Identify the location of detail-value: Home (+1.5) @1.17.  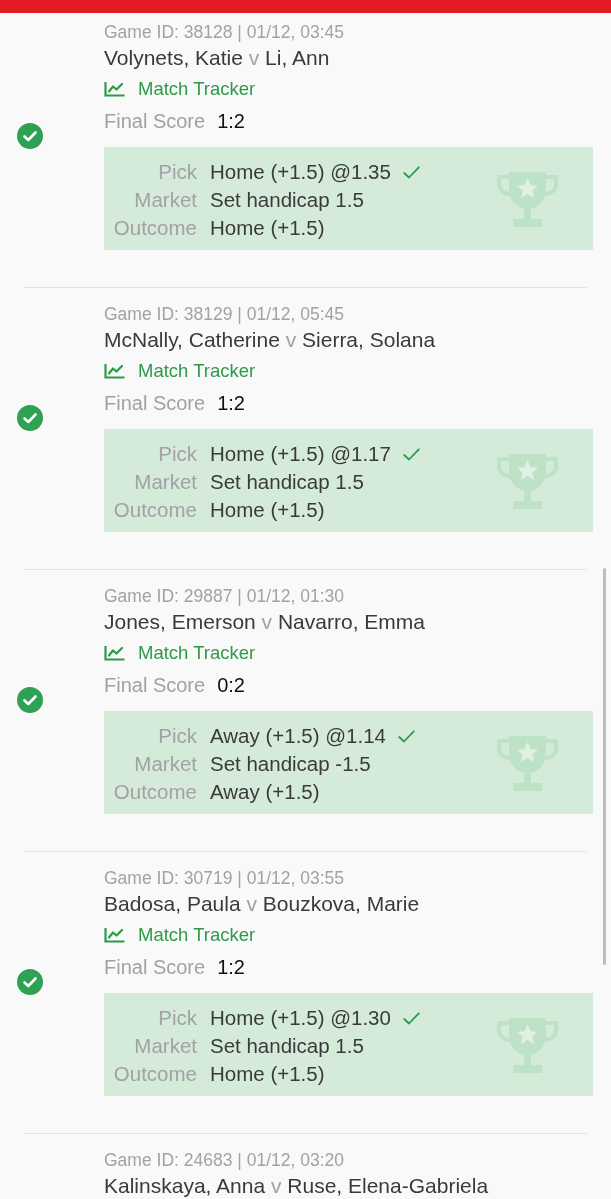
(300, 454).